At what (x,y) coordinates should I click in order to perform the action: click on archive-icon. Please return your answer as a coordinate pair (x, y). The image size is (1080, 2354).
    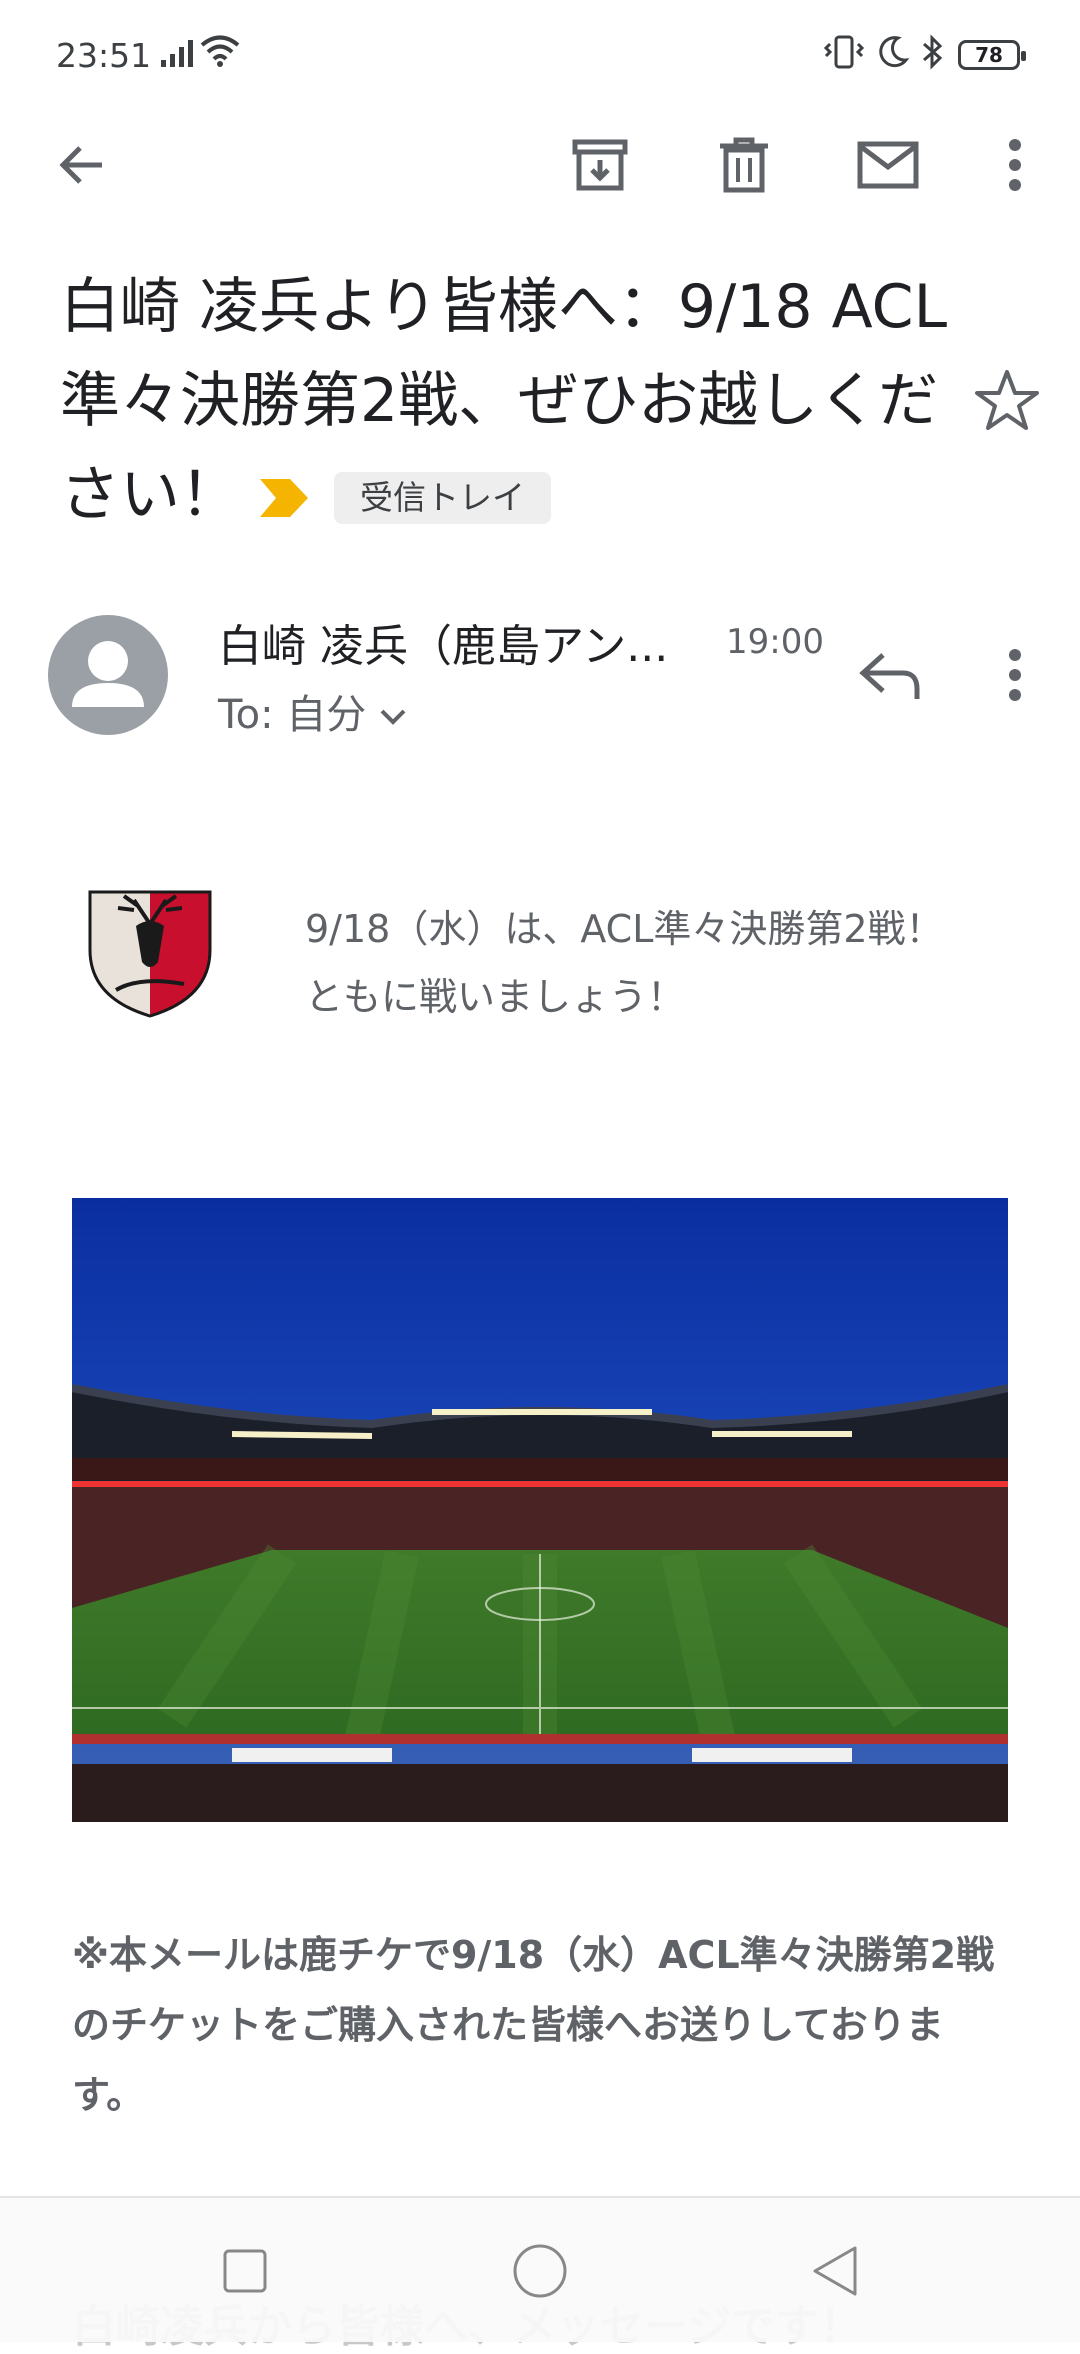
    Looking at the image, I should click on (600, 165).